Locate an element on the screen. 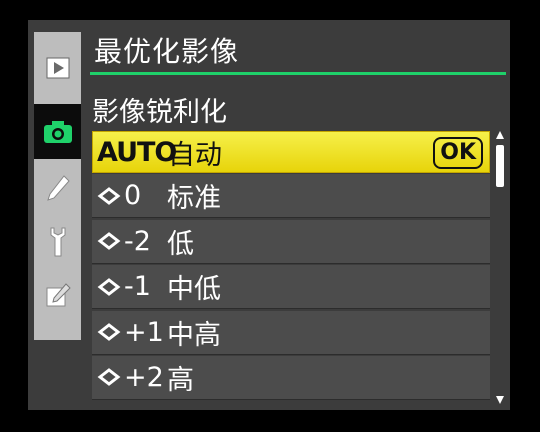  tab-shooting is located at coordinates (57, 131).